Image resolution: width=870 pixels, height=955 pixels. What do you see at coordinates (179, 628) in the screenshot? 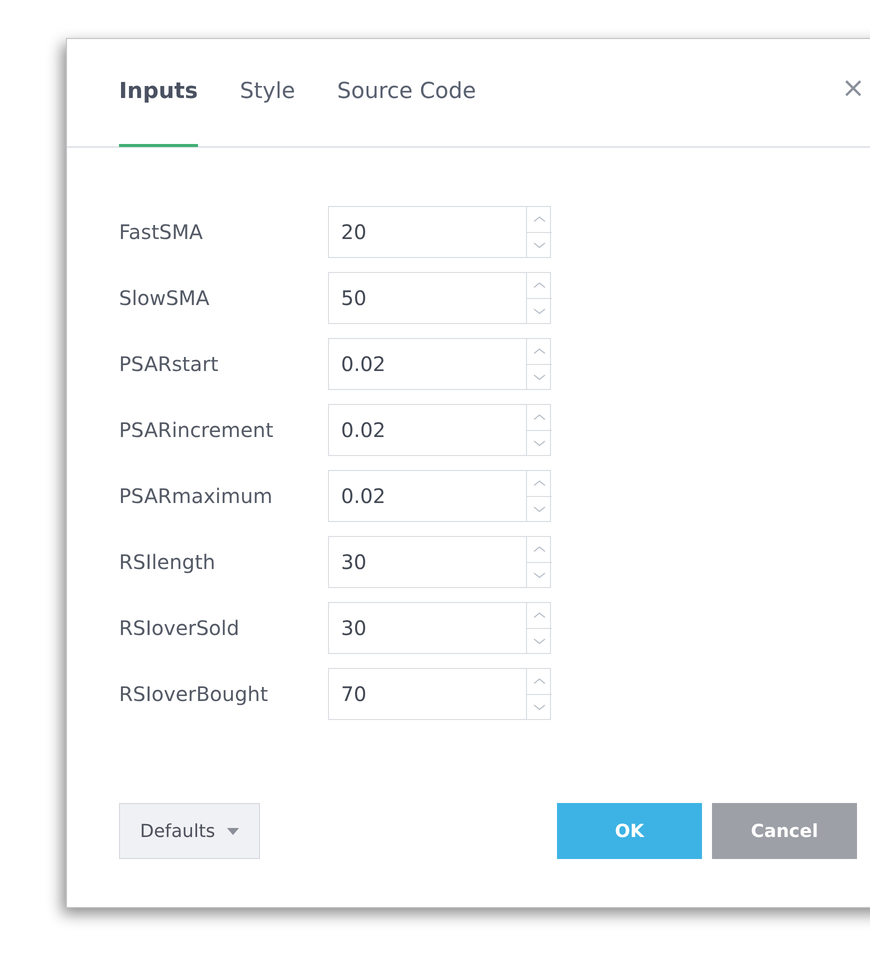
I see `field-label: RSIoverSold` at bounding box center [179, 628].